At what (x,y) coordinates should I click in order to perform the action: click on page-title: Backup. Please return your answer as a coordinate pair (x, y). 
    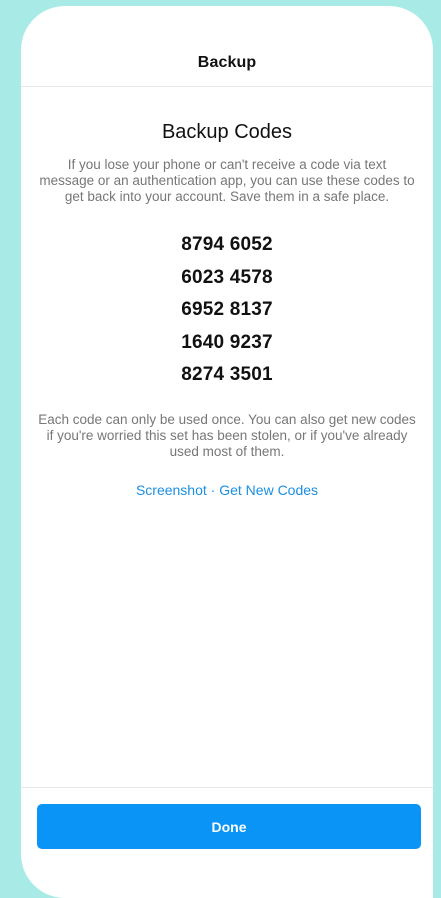
    Looking at the image, I should click on (227, 62).